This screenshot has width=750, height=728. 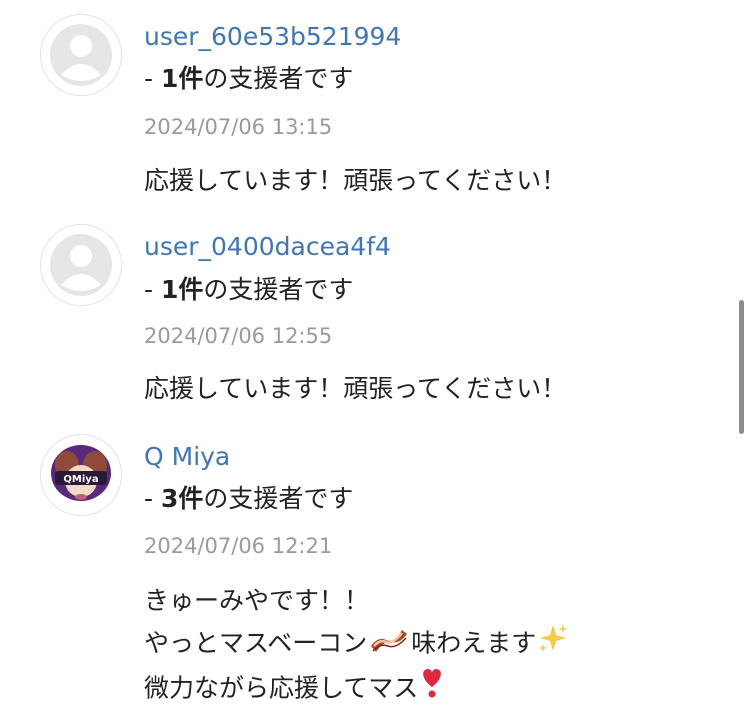 What do you see at coordinates (182, 498) in the screenshot?
I see `supporter-count: 3件` at bounding box center [182, 498].